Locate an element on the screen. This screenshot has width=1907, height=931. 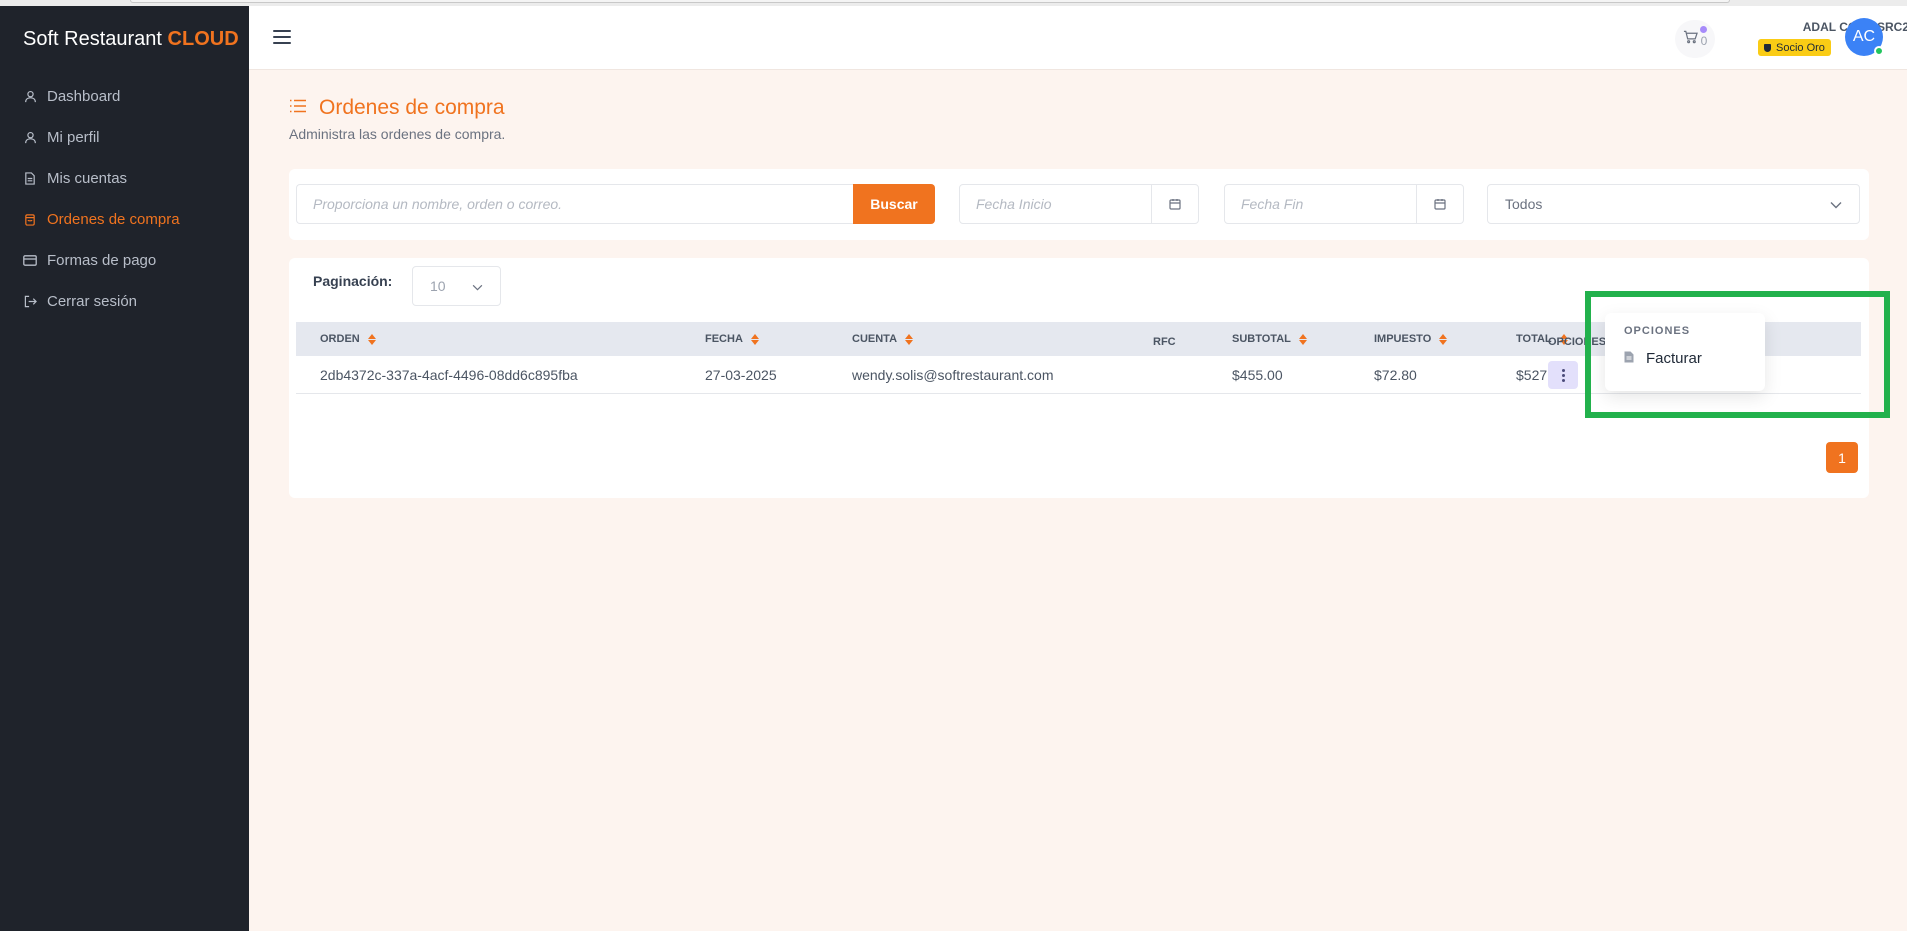
online-status-dot is located at coordinates (1879, 51).